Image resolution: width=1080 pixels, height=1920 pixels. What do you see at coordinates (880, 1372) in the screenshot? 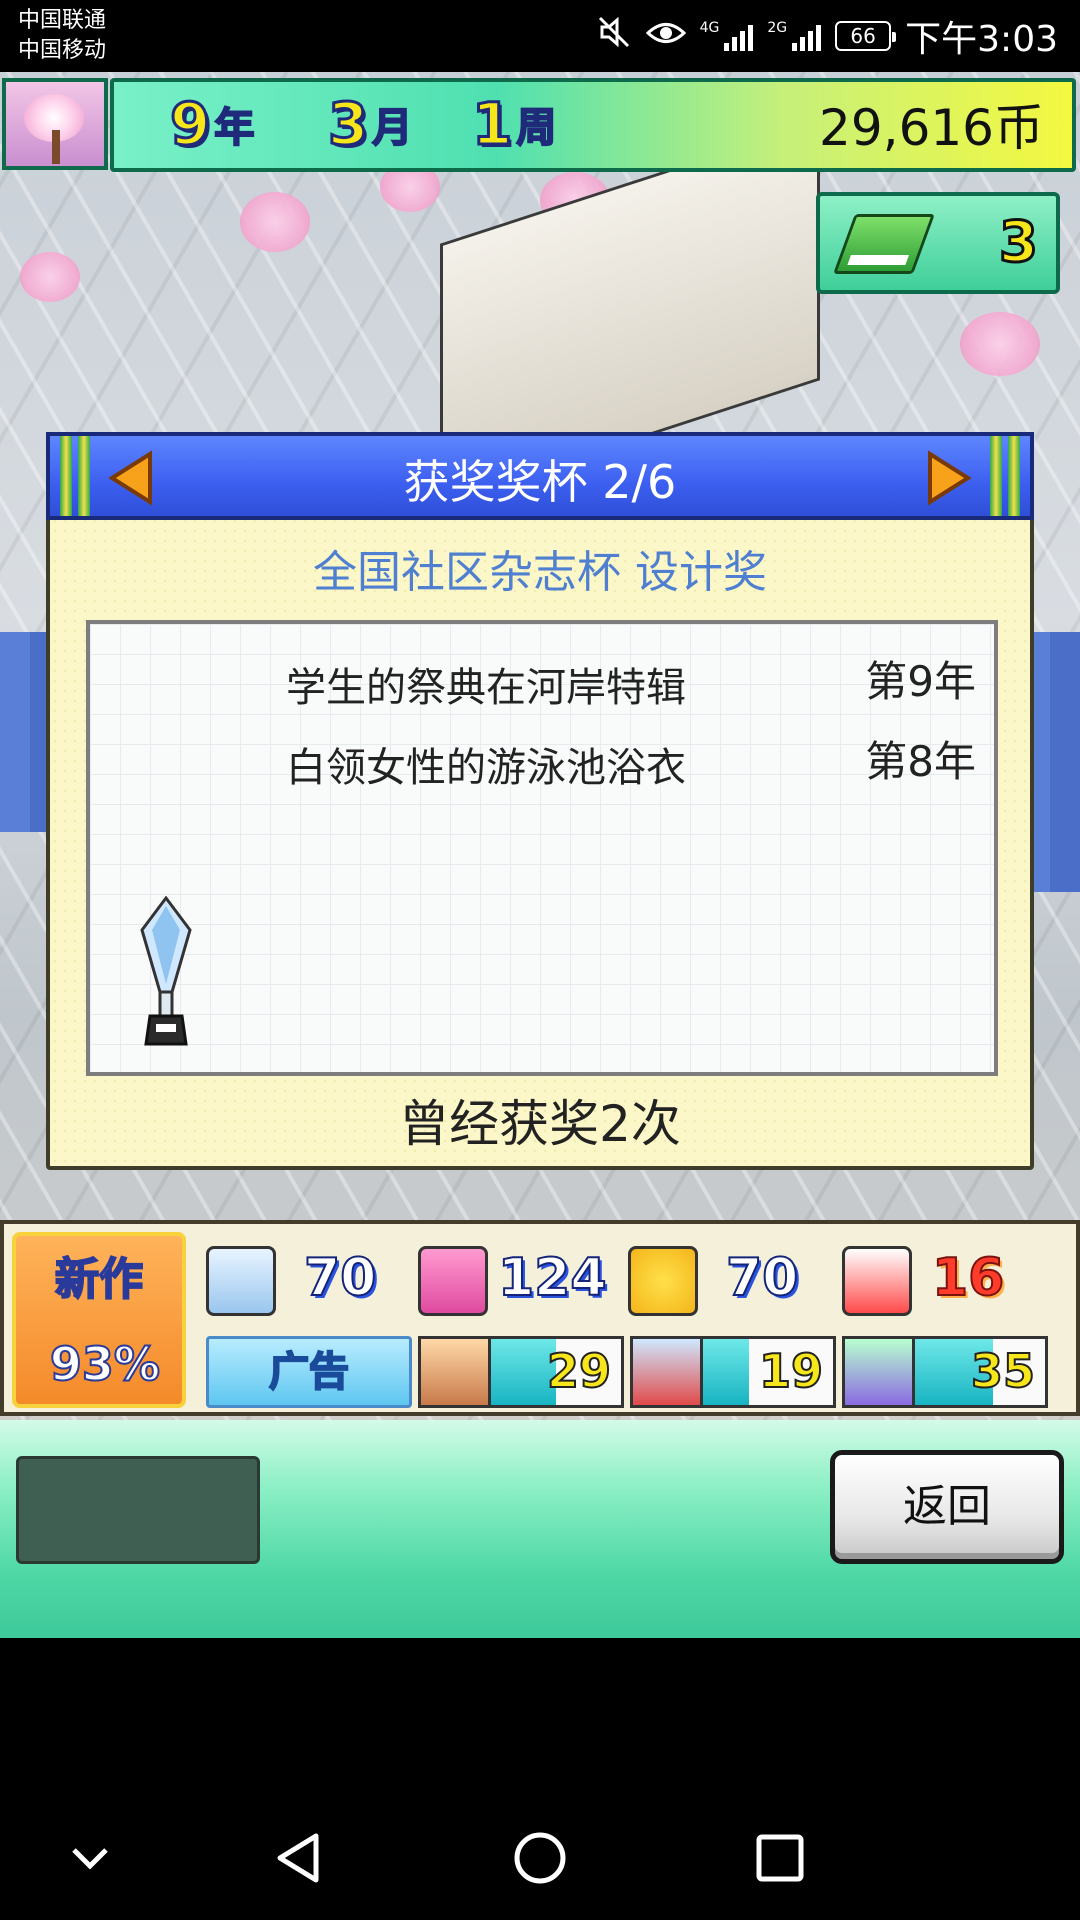
I see `robot-icon` at bounding box center [880, 1372].